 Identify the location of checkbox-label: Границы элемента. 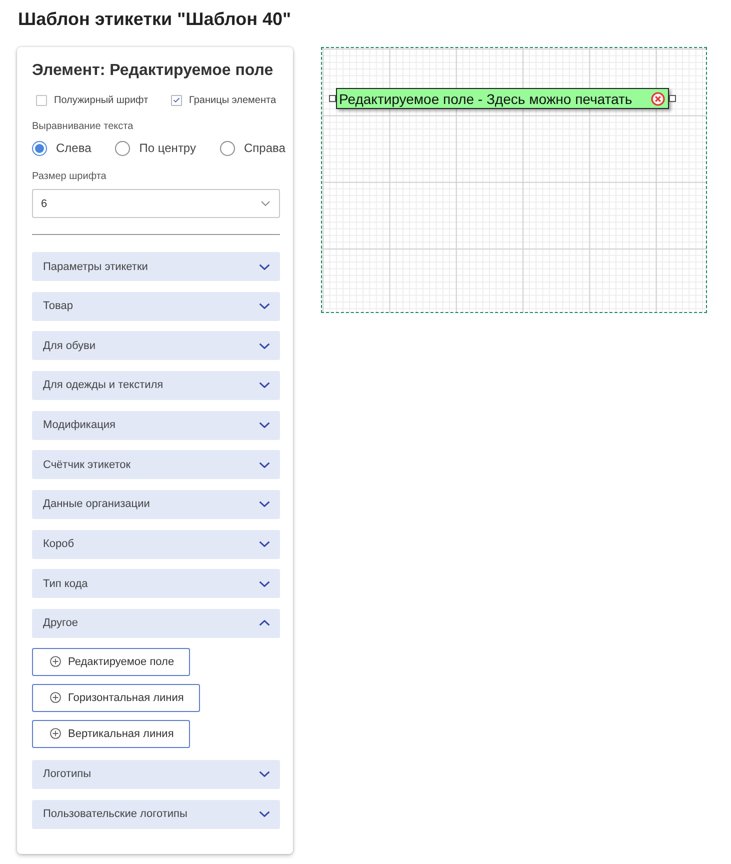
(232, 100).